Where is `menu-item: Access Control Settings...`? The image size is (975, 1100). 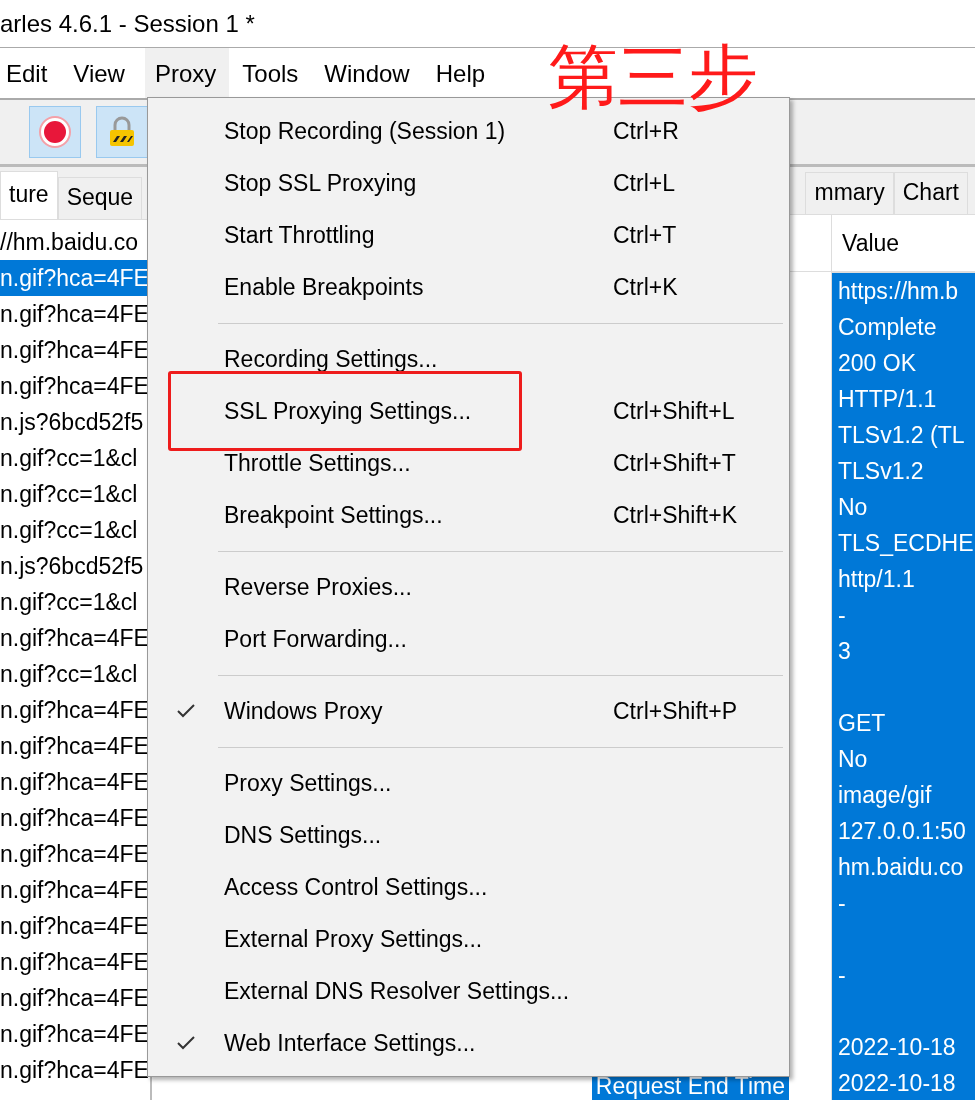
menu-item: Access Control Settings... is located at coordinates (468, 887).